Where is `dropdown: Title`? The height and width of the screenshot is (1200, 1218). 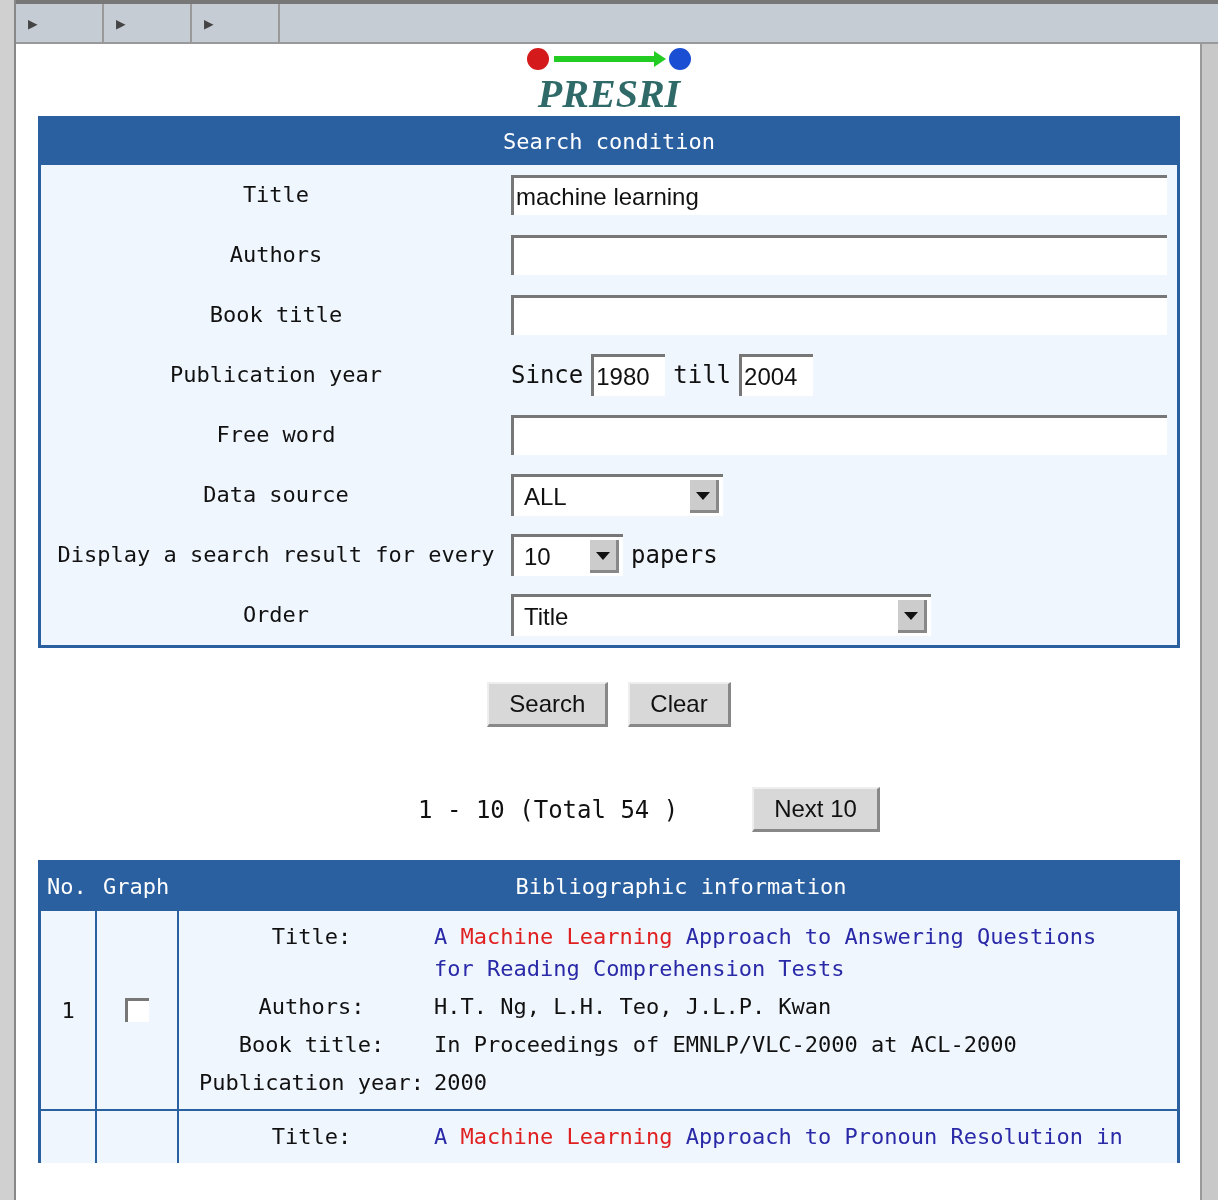
dropdown: Title is located at coordinates (721, 615).